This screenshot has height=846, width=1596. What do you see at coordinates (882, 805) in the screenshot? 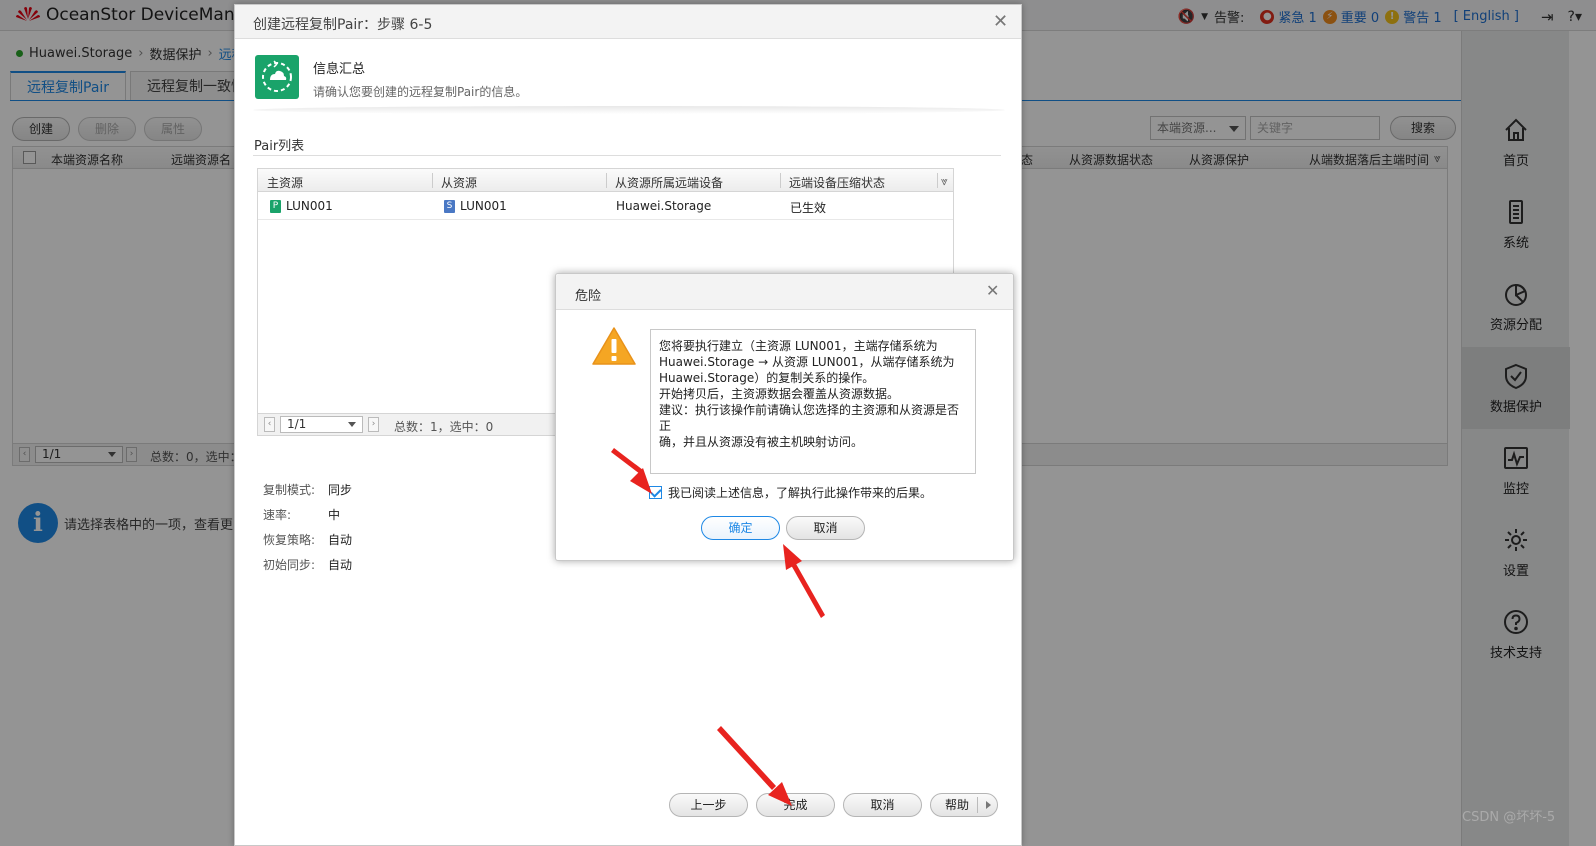
I see `cancel-button: 取消` at bounding box center [882, 805].